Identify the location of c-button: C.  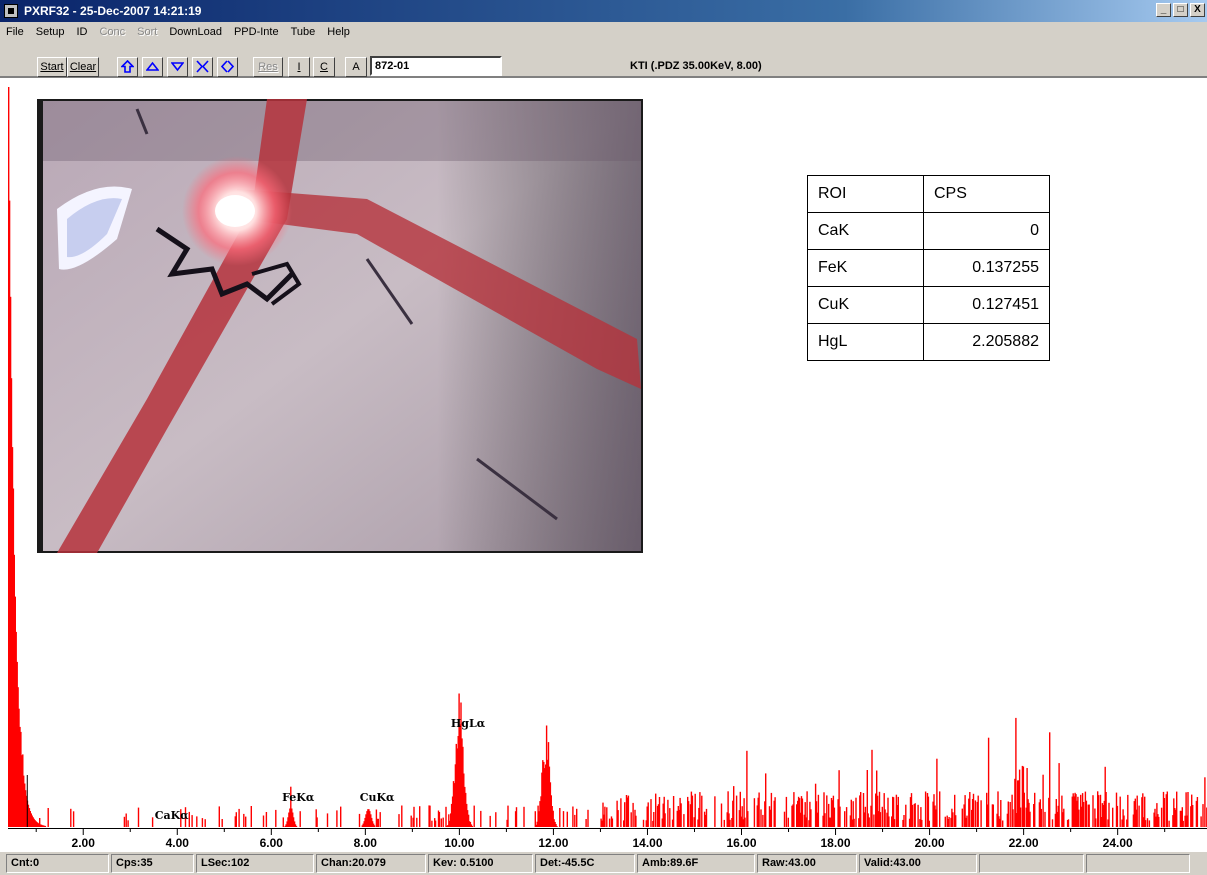
(324, 67).